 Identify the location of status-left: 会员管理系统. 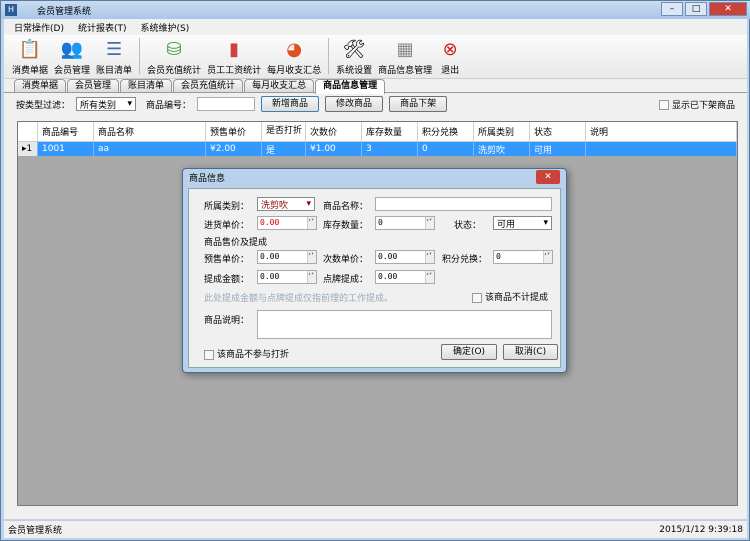
(35, 531).